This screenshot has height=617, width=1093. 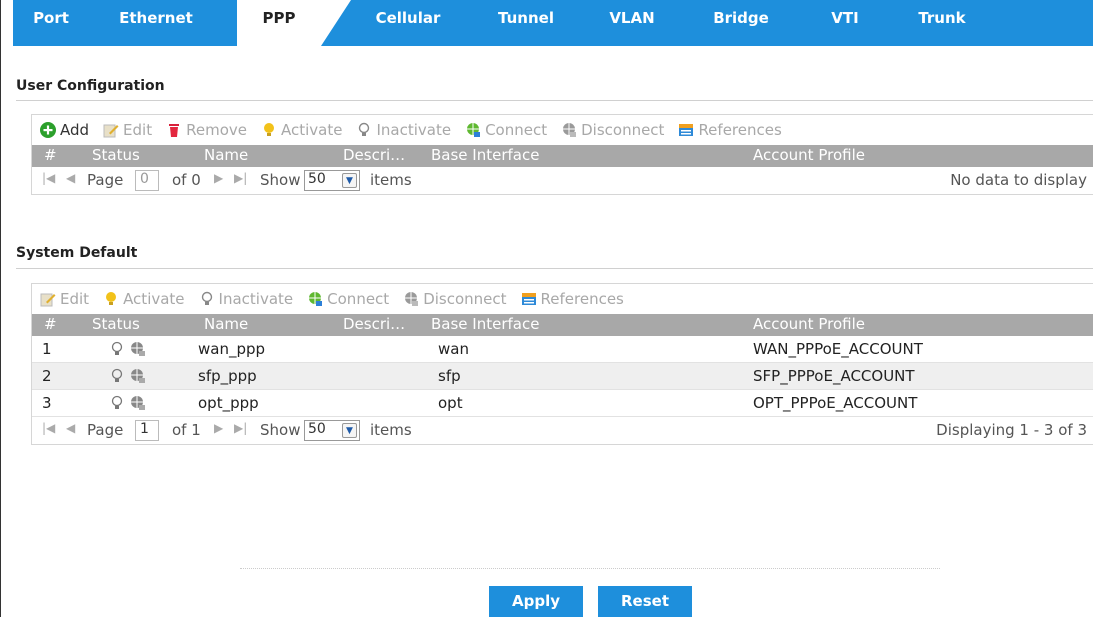 I want to click on row-name: sfp_ppp, so click(x=227, y=376).